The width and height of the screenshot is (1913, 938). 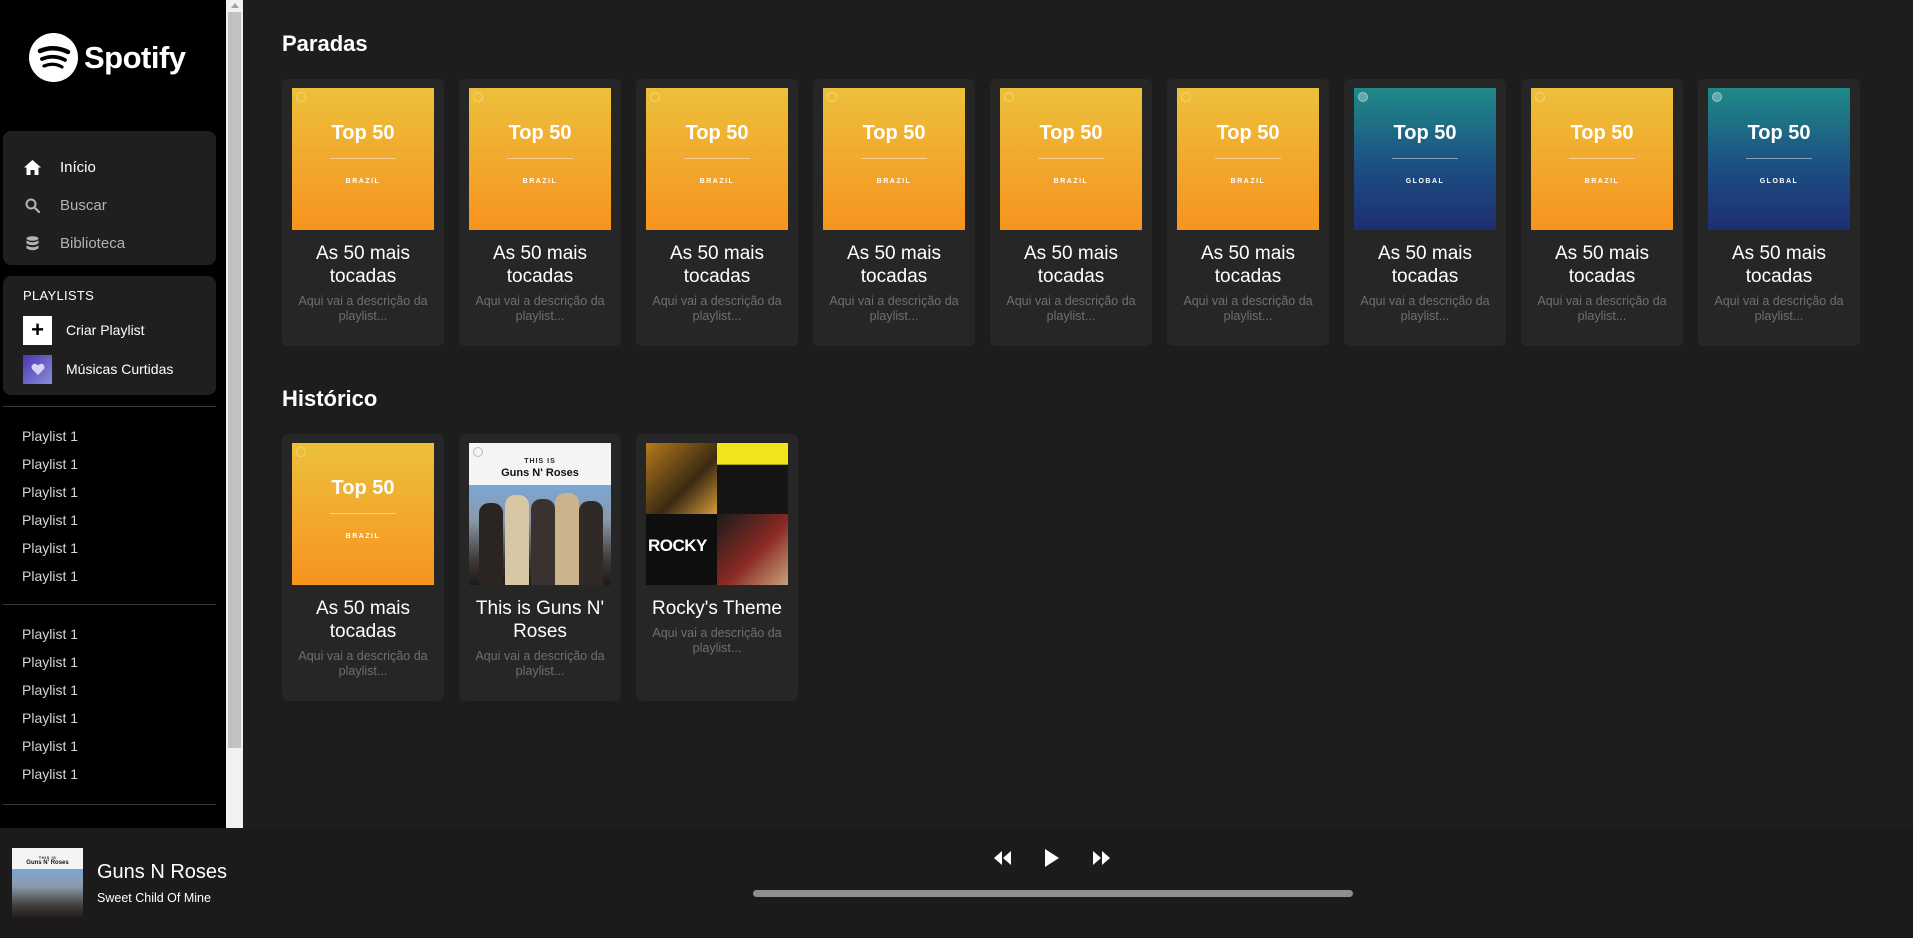 I want to click on sidebar-scrollbar, so click(x=234, y=414).